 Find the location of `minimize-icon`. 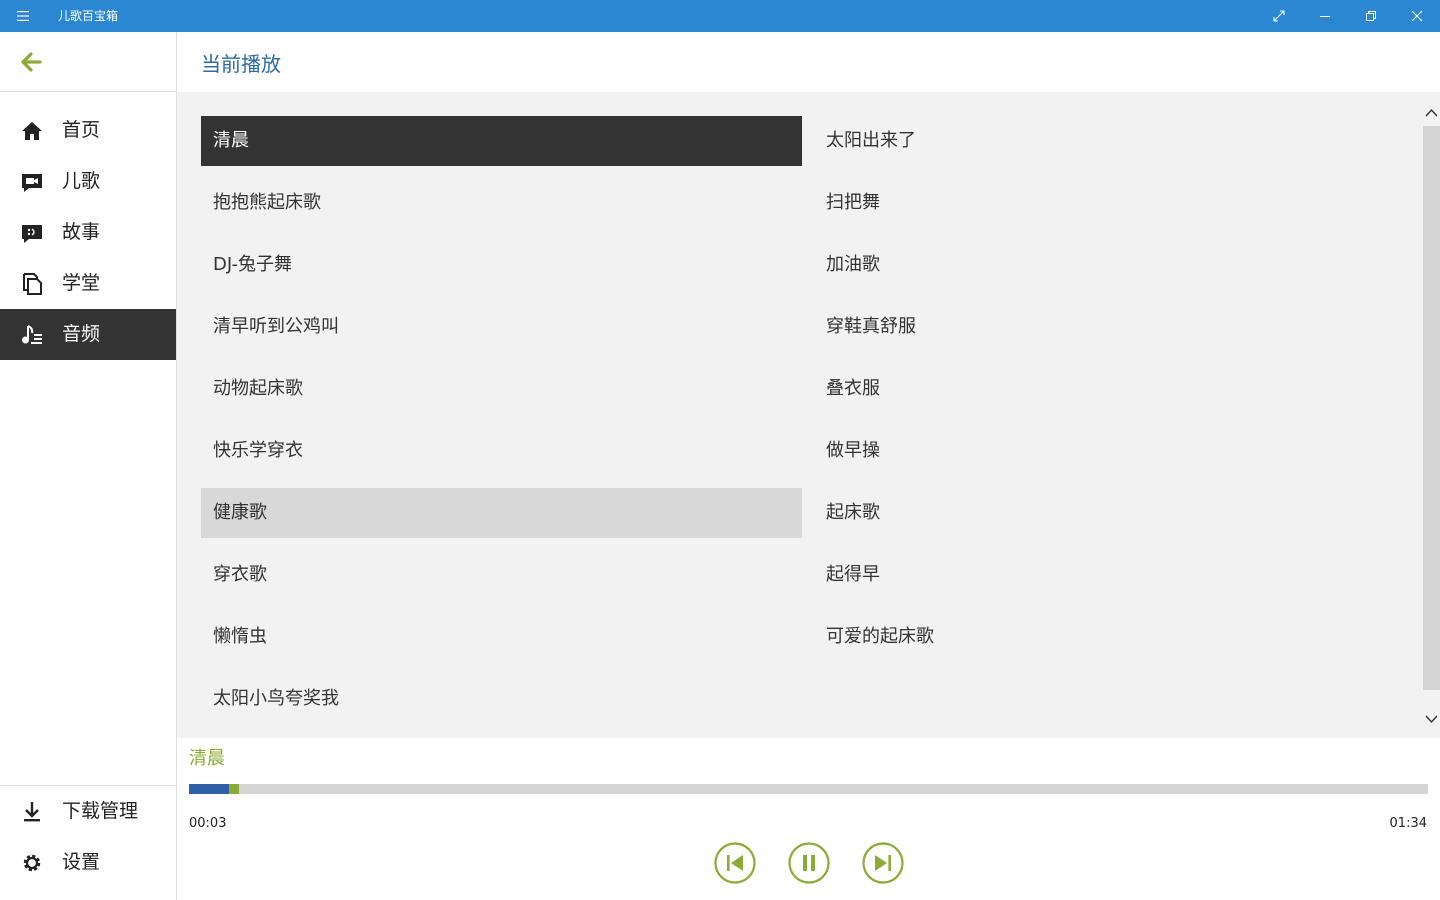

minimize-icon is located at coordinates (1325, 16).